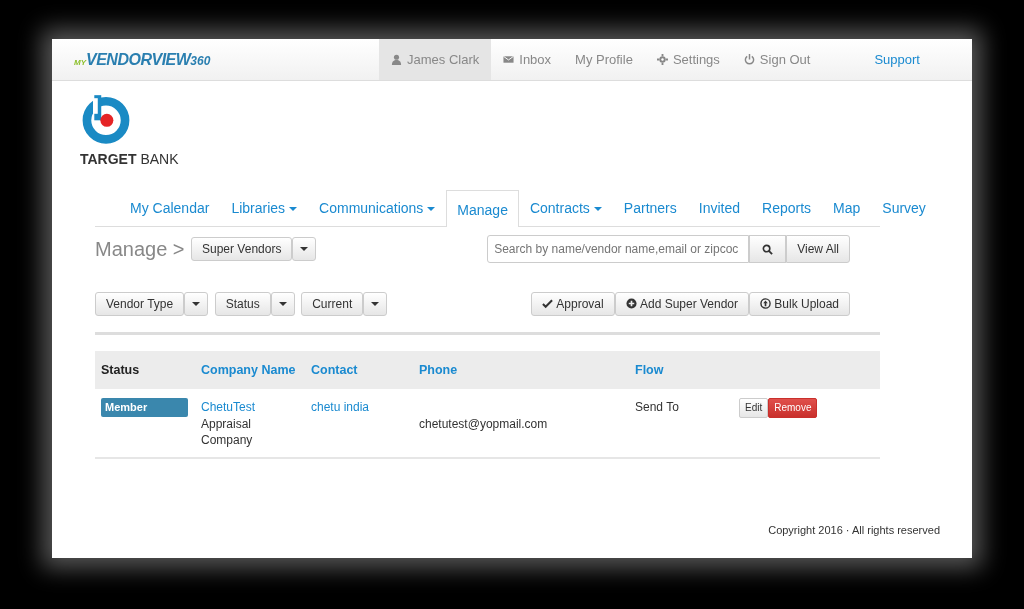 Image resolution: width=1024 pixels, height=609 pixels. Describe the element at coordinates (897, 59) in the screenshot. I see `support-link: Support` at that location.